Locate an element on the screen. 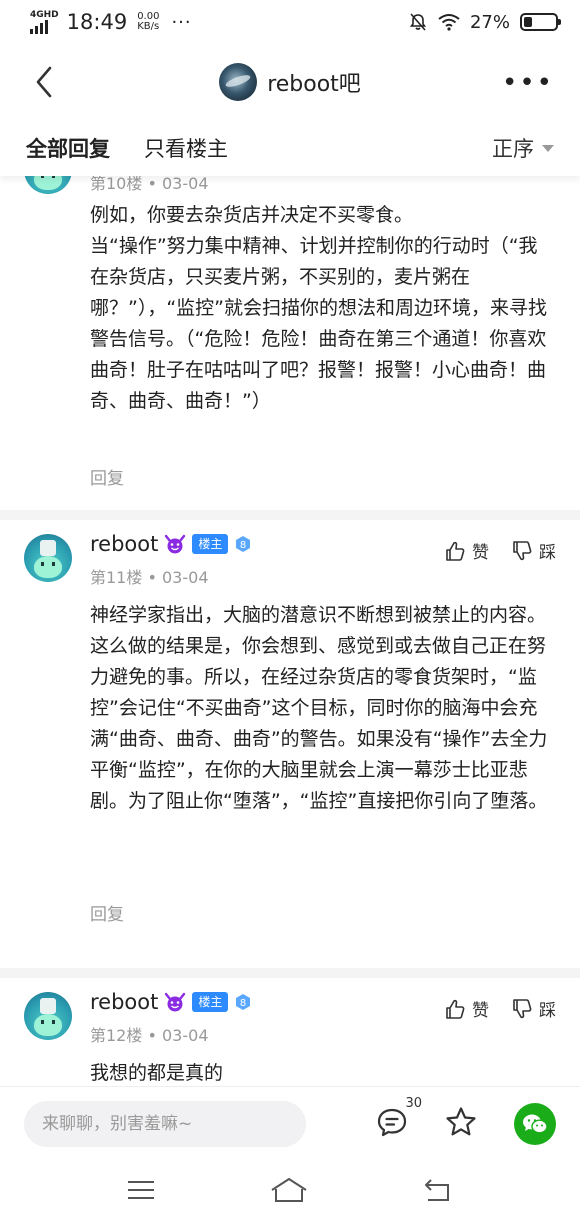 The image size is (580, 1224). post-meta: 第10楼 • 03-04 is located at coordinates (149, 185).